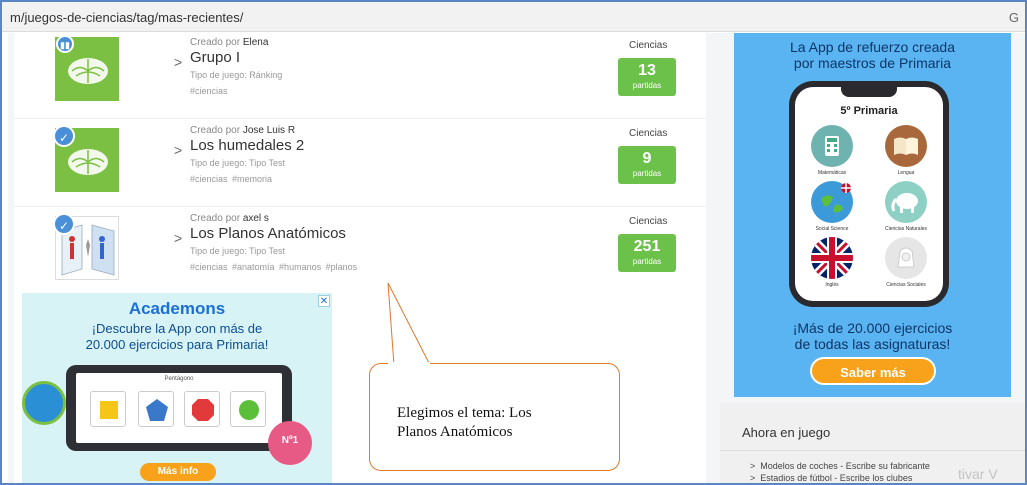 The image size is (1027, 485). I want to click on url-text: m/juegos-de-ciencias/tag/mas-recientes/, so click(126, 17).